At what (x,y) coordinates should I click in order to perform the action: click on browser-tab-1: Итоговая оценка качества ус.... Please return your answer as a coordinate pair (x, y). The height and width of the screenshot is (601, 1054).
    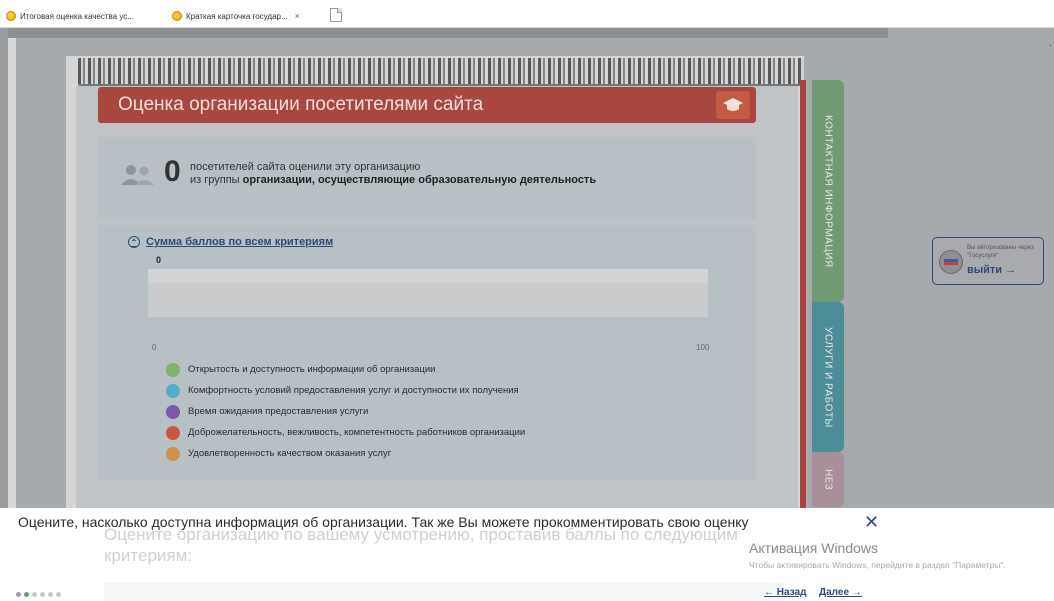
    Looking at the image, I should click on (70, 16).